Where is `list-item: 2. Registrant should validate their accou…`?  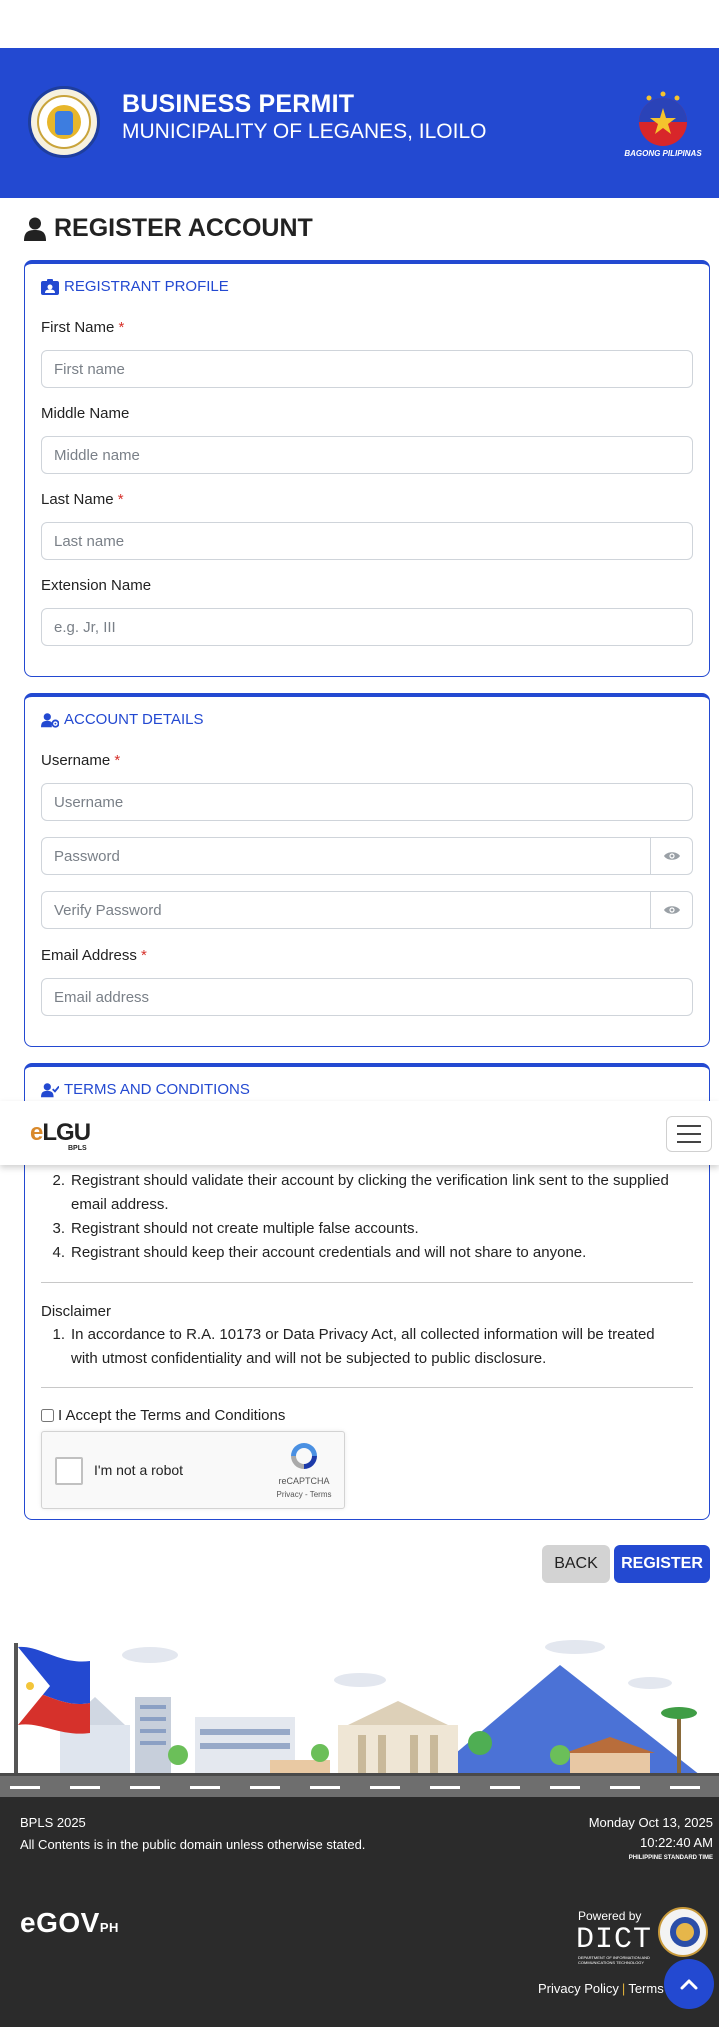 list-item: 2. Registrant should validate their accou… is located at coordinates (360, 1192).